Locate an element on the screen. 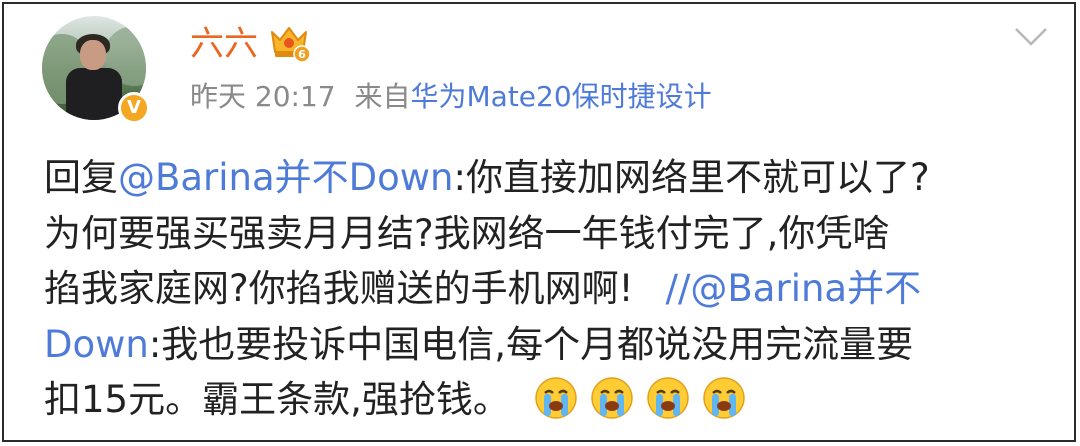  crown-level: 6 is located at coordinates (302, 54).